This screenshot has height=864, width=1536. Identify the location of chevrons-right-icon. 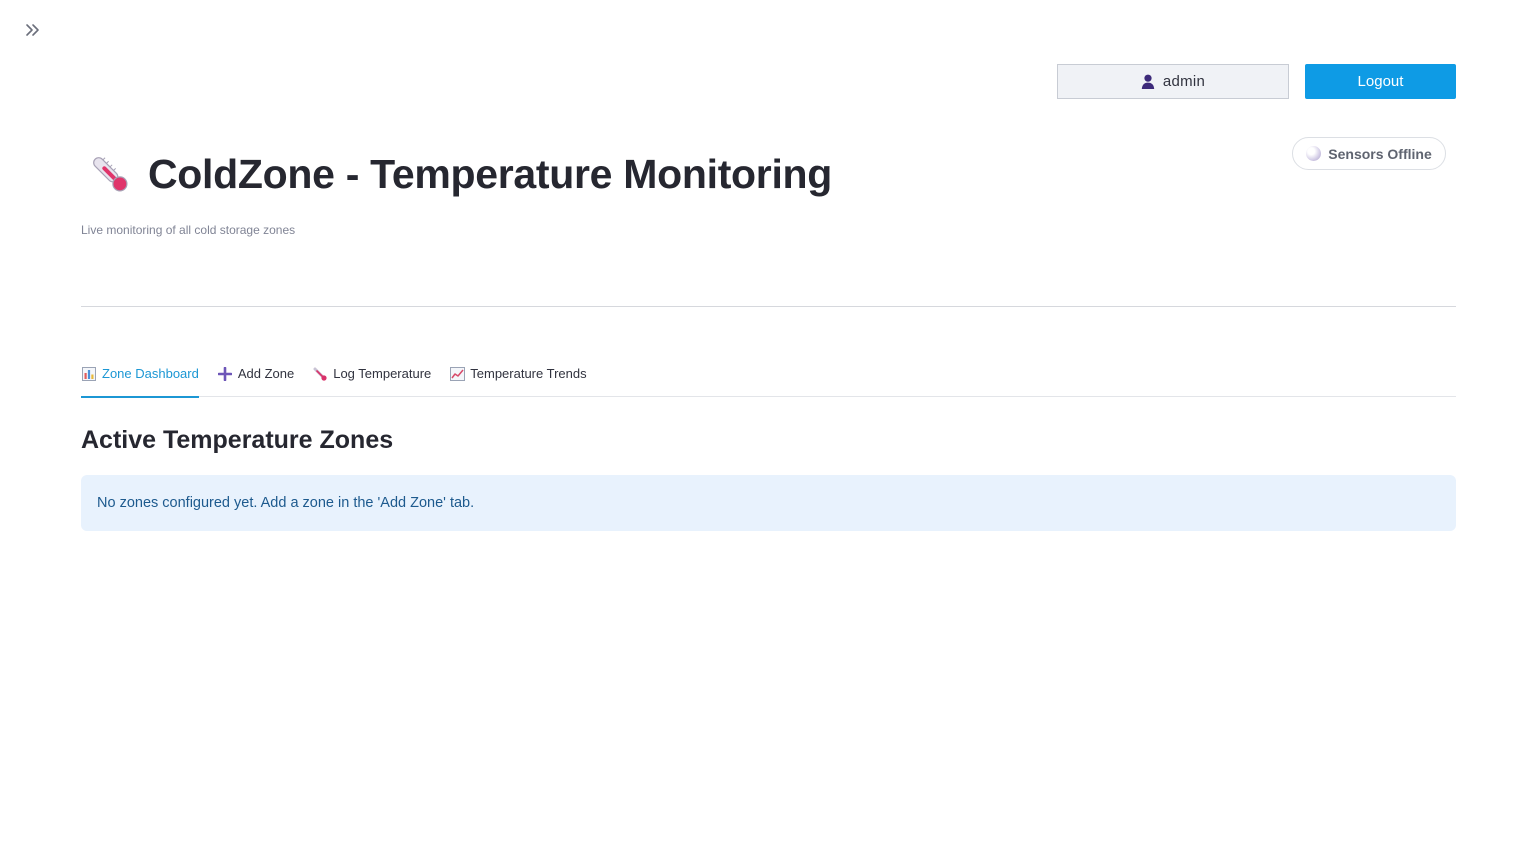
(32, 30).